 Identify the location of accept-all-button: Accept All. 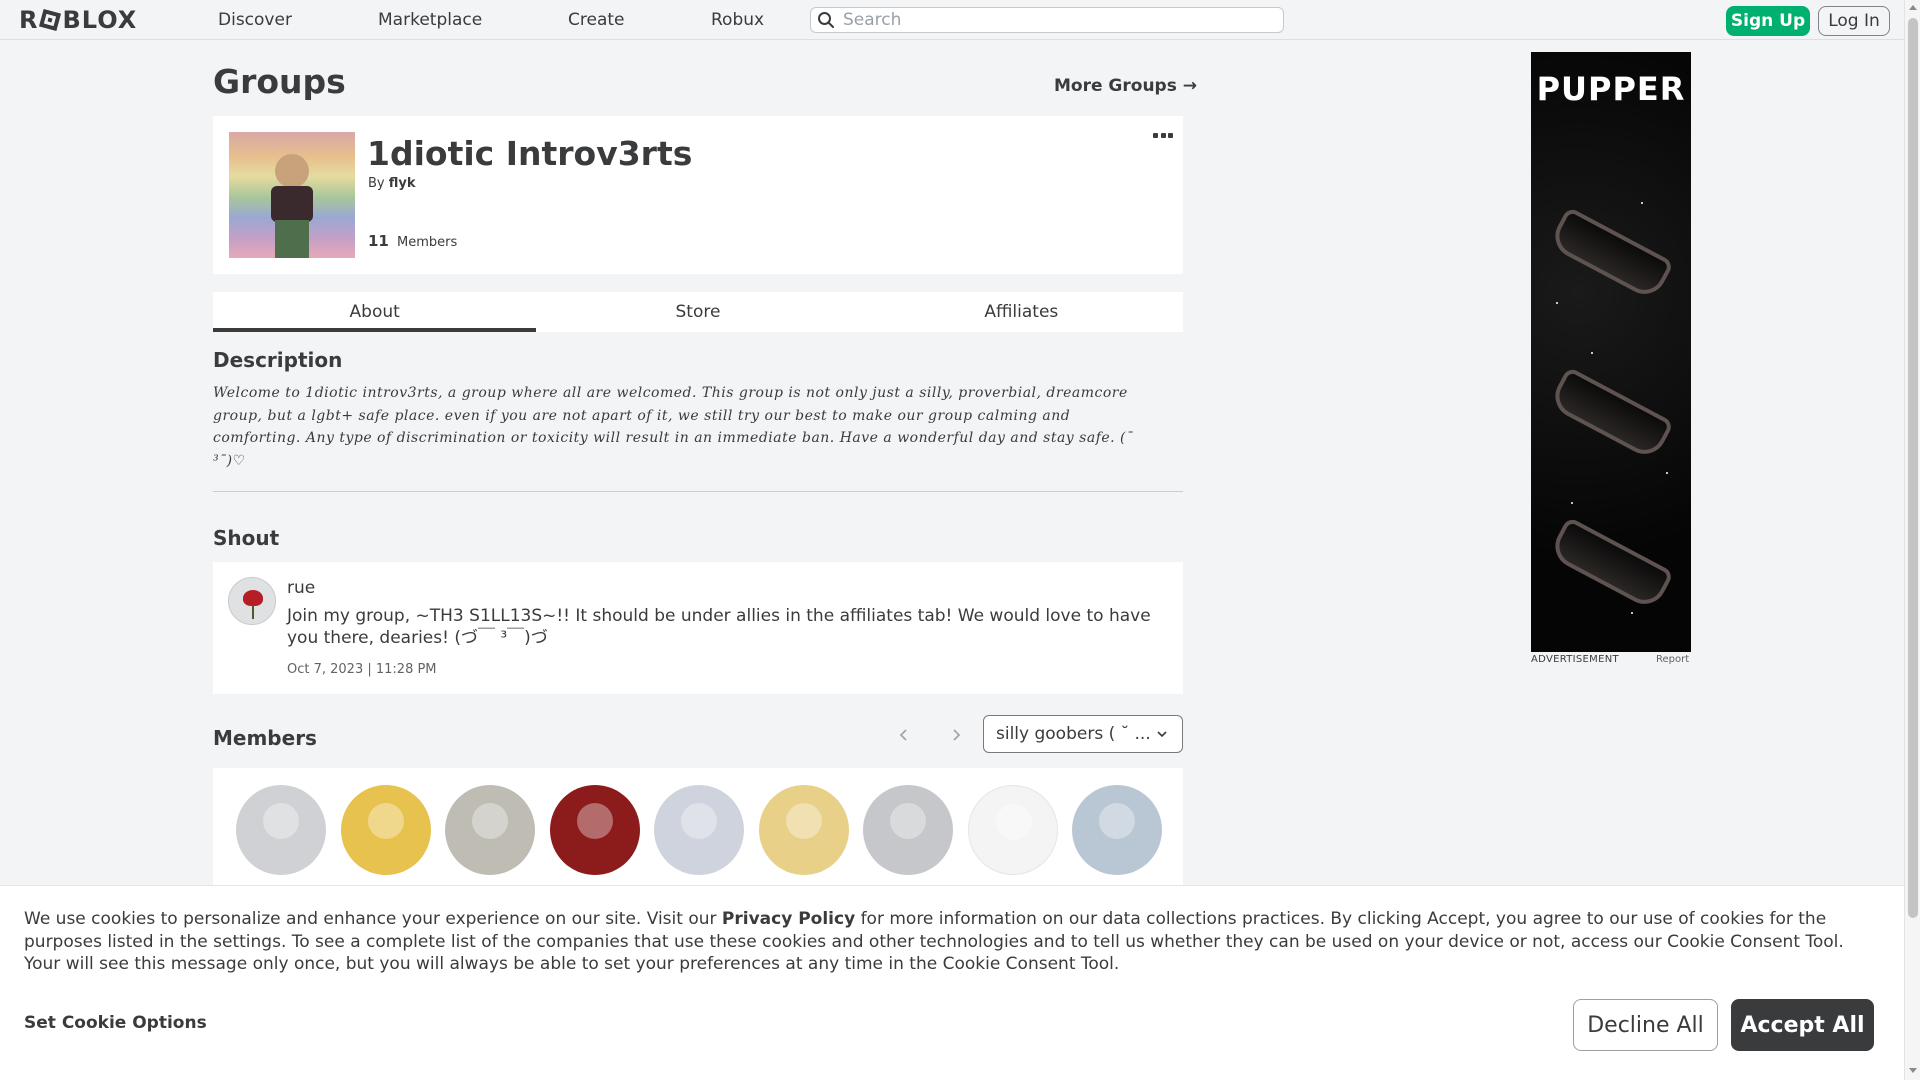
(1802, 1025).